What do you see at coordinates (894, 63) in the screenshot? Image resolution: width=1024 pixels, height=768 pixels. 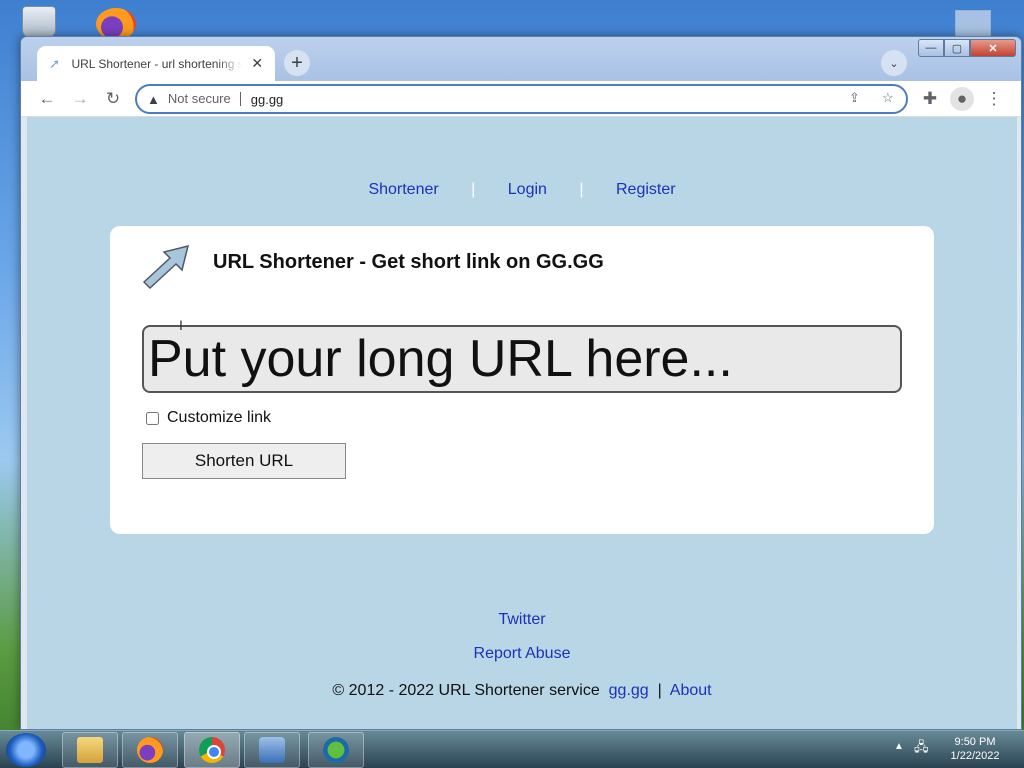 I see `tab-search-button: ⌄` at bounding box center [894, 63].